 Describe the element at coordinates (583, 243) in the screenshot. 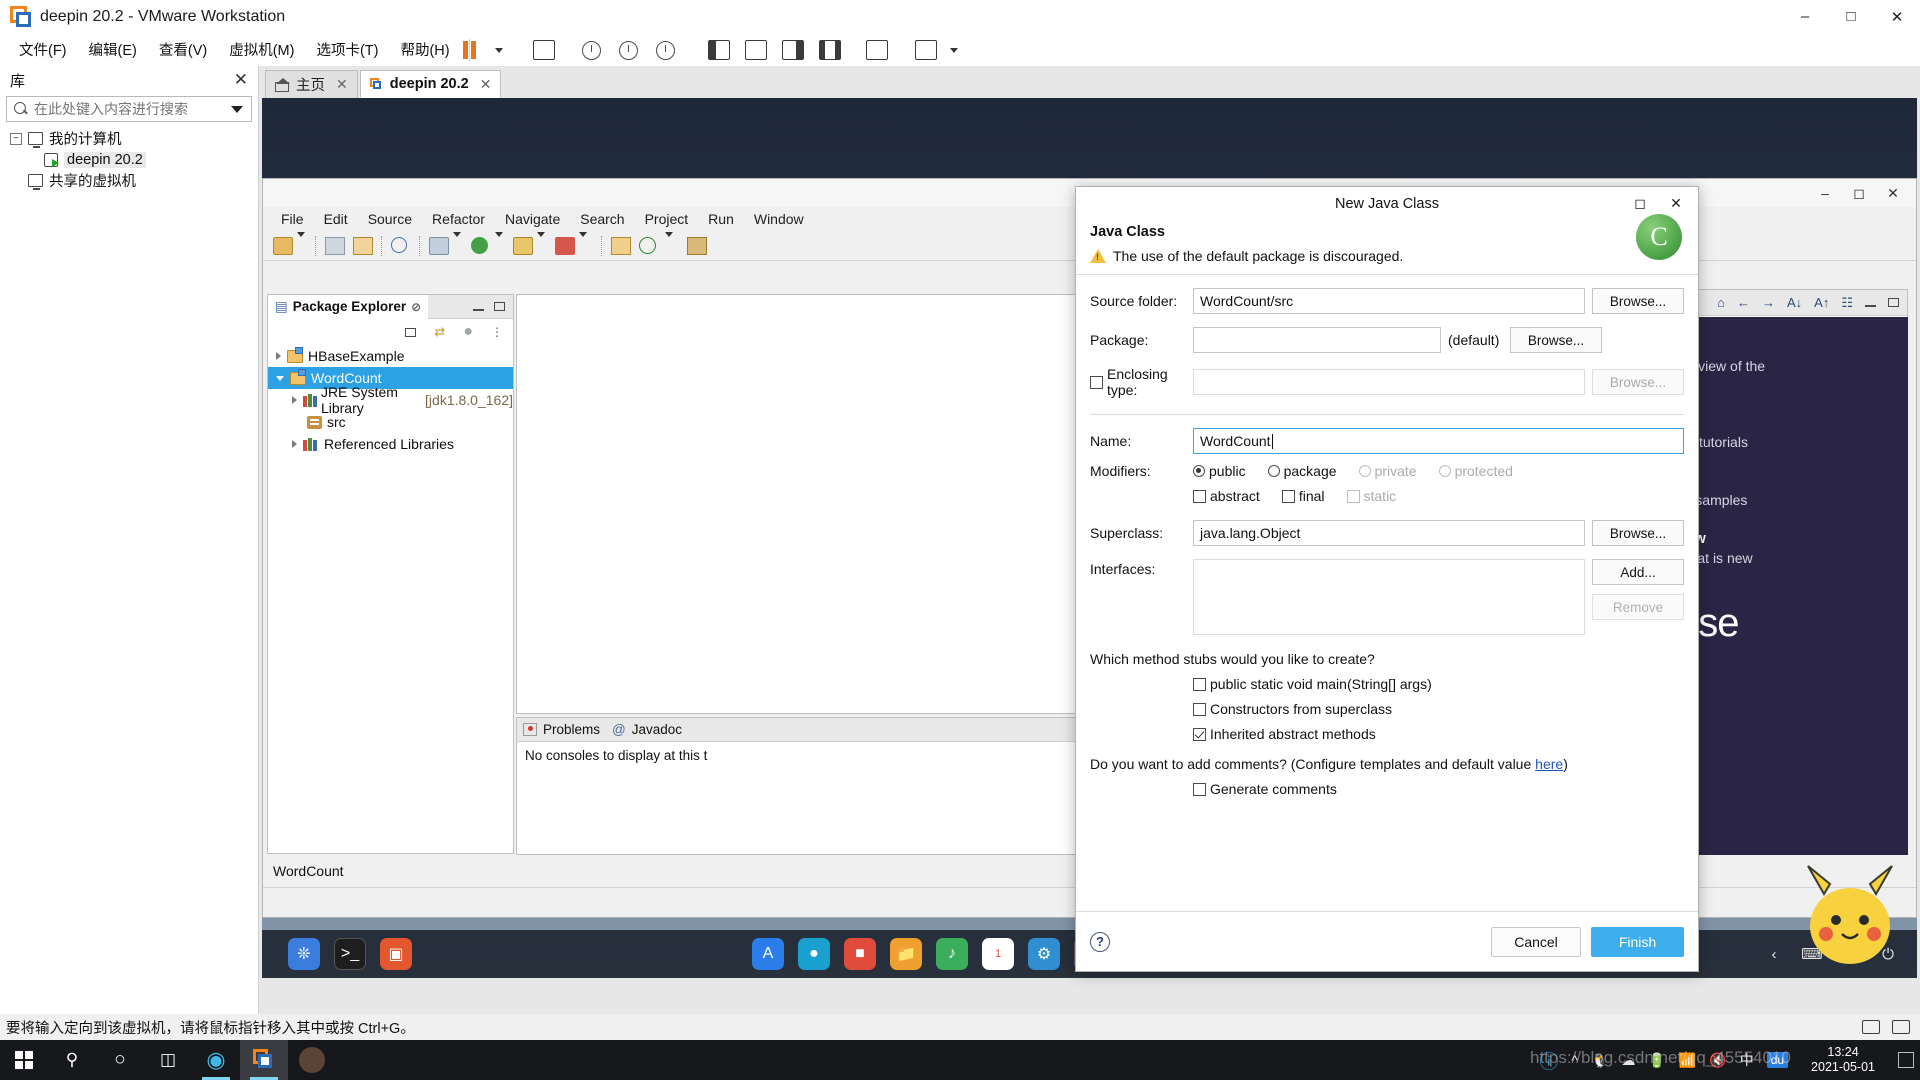

I see `external-tools-dropdown-icon` at that location.